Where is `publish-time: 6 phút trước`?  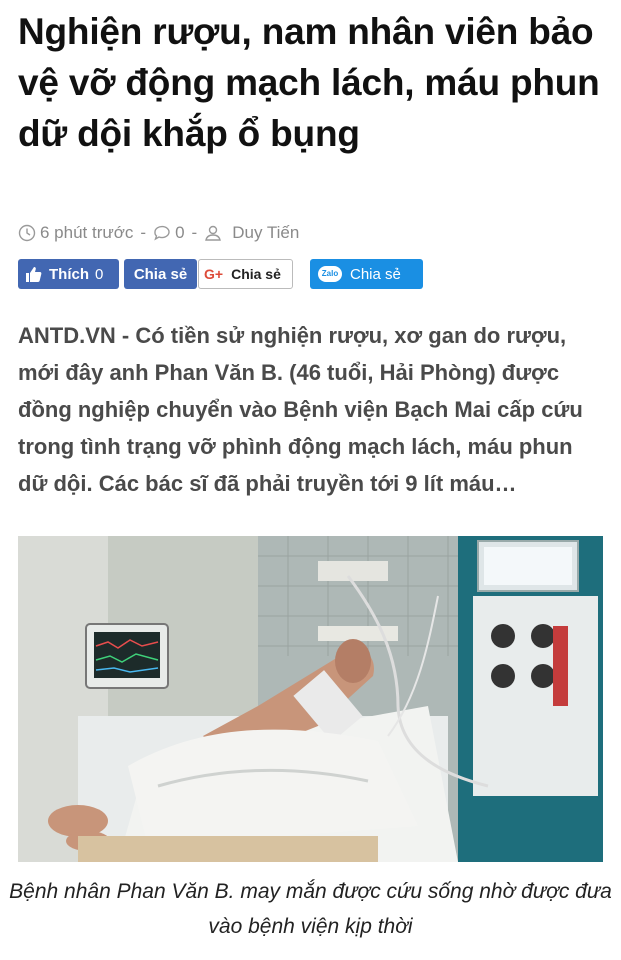 publish-time: 6 phút trước is located at coordinates (87, 232).